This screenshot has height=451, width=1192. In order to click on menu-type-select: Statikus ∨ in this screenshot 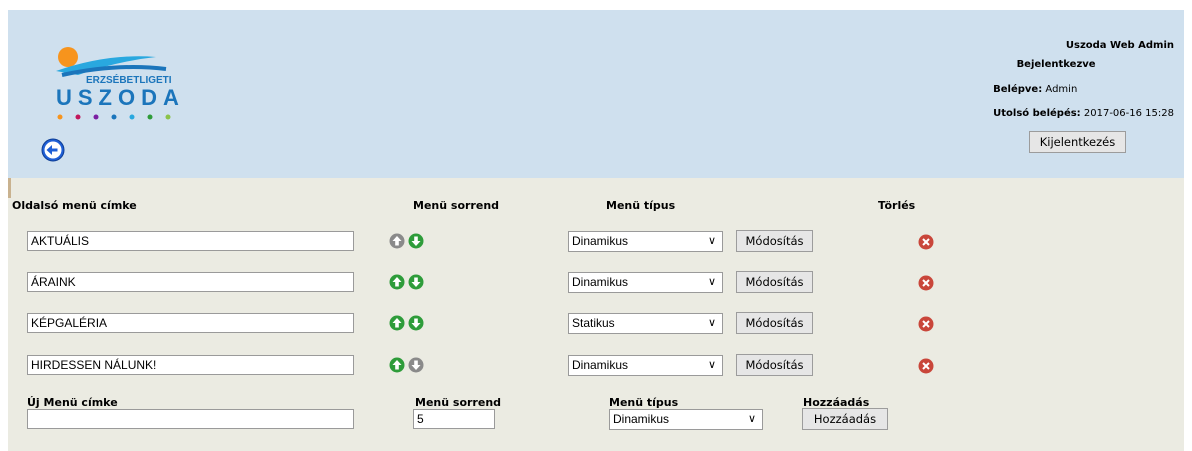, I will do `click(645, 323)`.